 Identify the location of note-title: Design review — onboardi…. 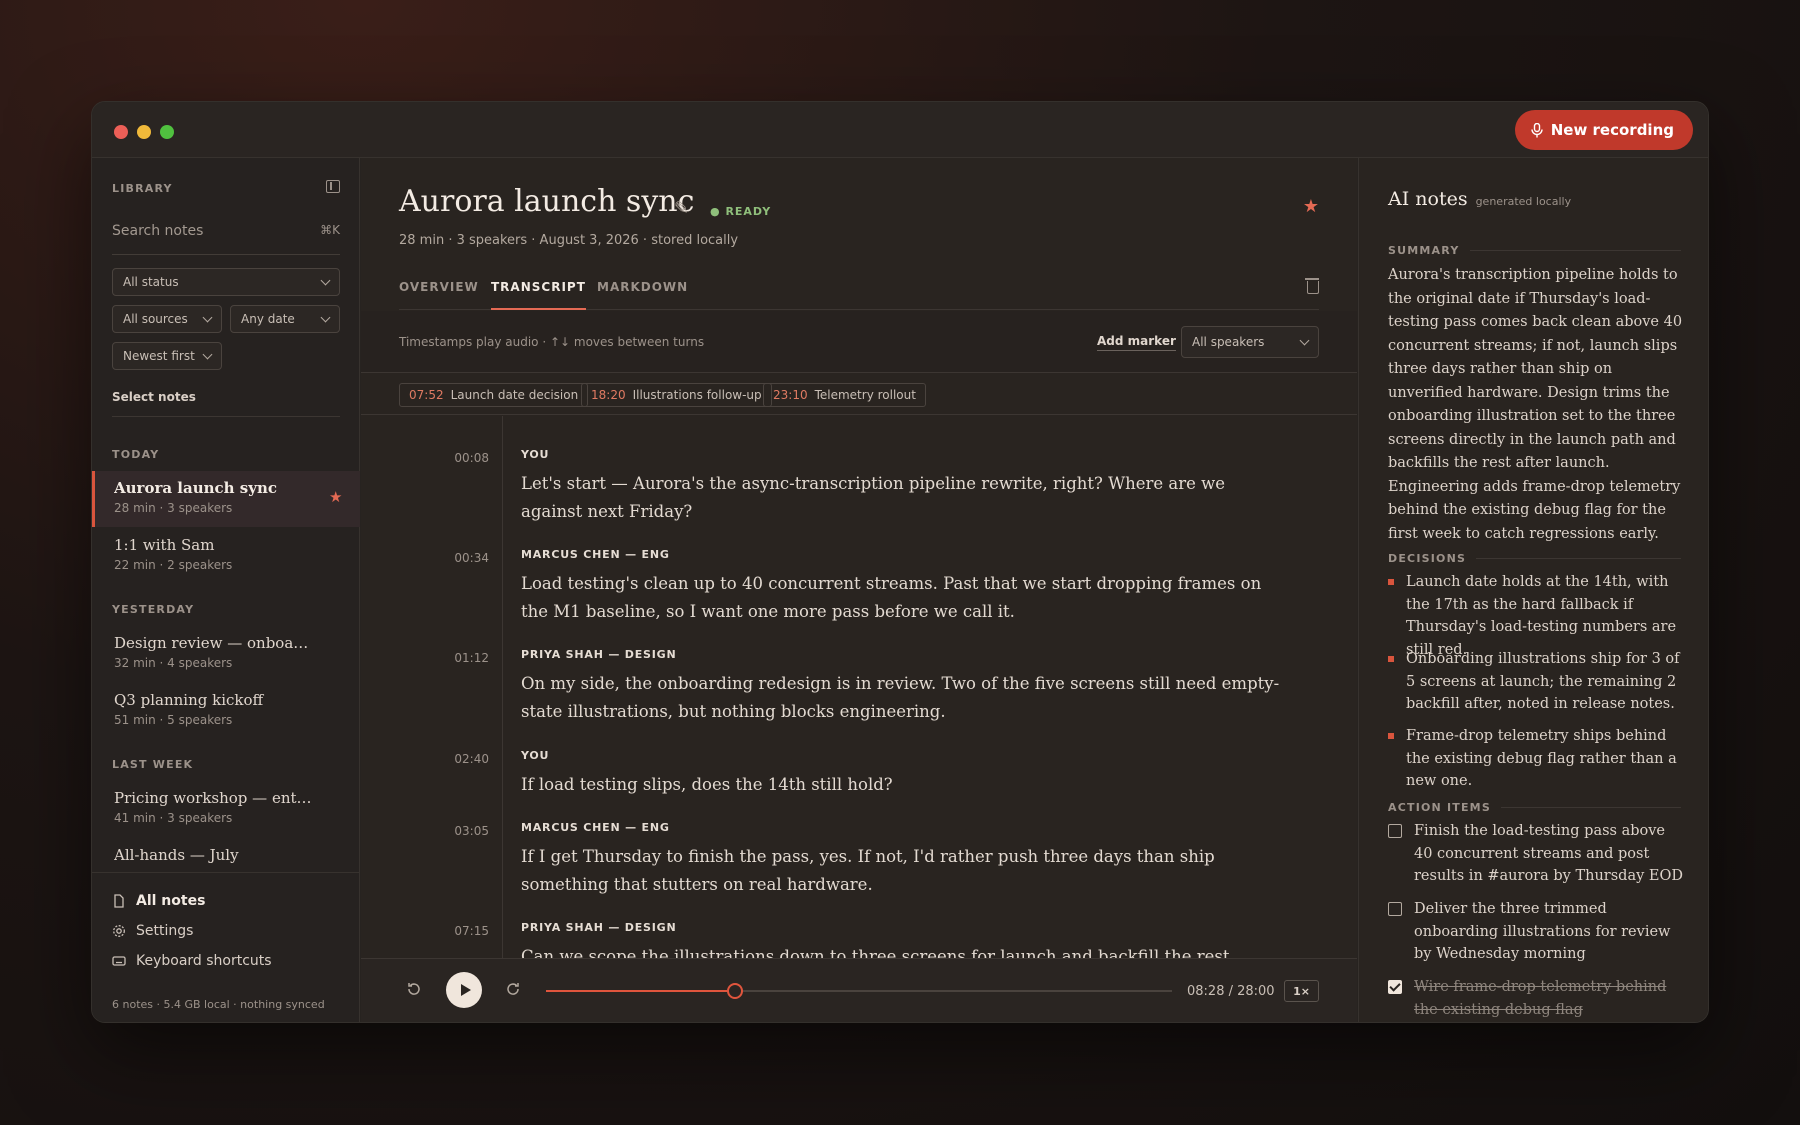
(214, 643).